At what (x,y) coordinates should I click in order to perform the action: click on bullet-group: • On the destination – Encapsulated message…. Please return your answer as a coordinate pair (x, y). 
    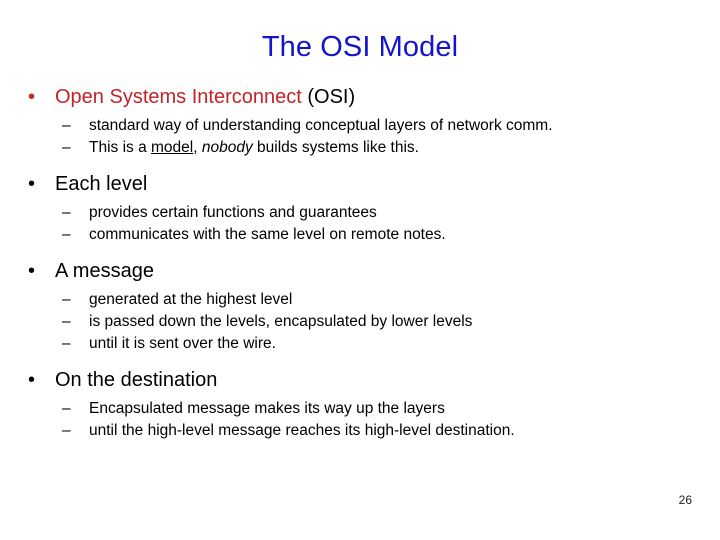
    Looking at the image, I should click on (360, 404).